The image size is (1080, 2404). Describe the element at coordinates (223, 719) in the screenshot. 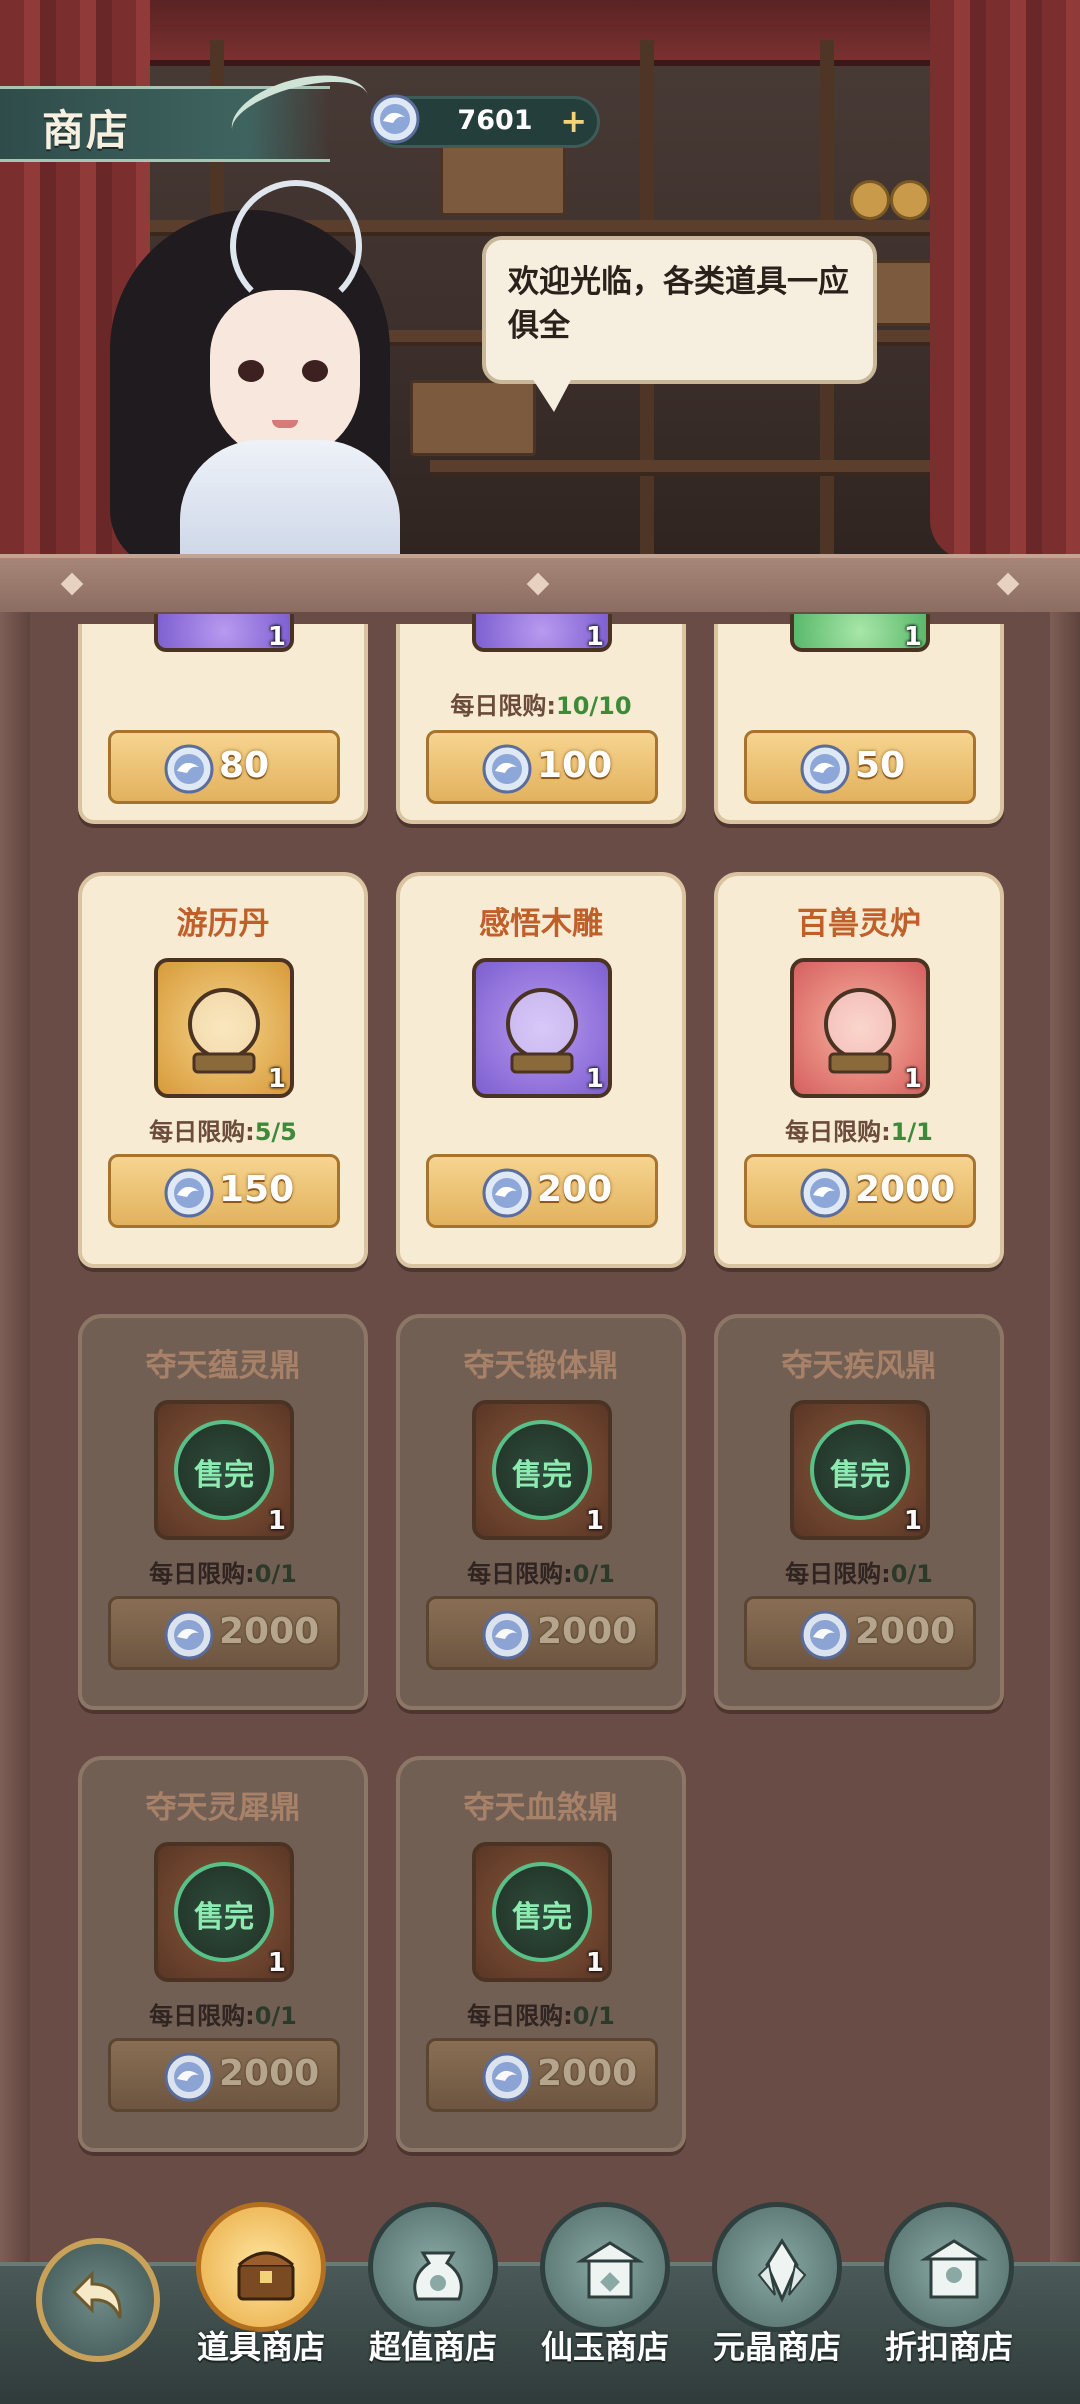

I see `shop-item-card: 1 80` at that location.